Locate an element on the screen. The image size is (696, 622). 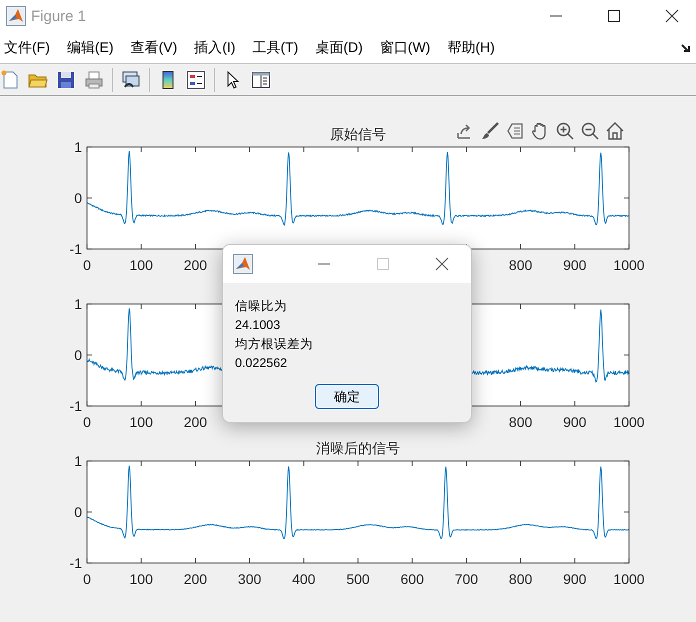
ok-button: 确定 is located at coordinates (347, 396).